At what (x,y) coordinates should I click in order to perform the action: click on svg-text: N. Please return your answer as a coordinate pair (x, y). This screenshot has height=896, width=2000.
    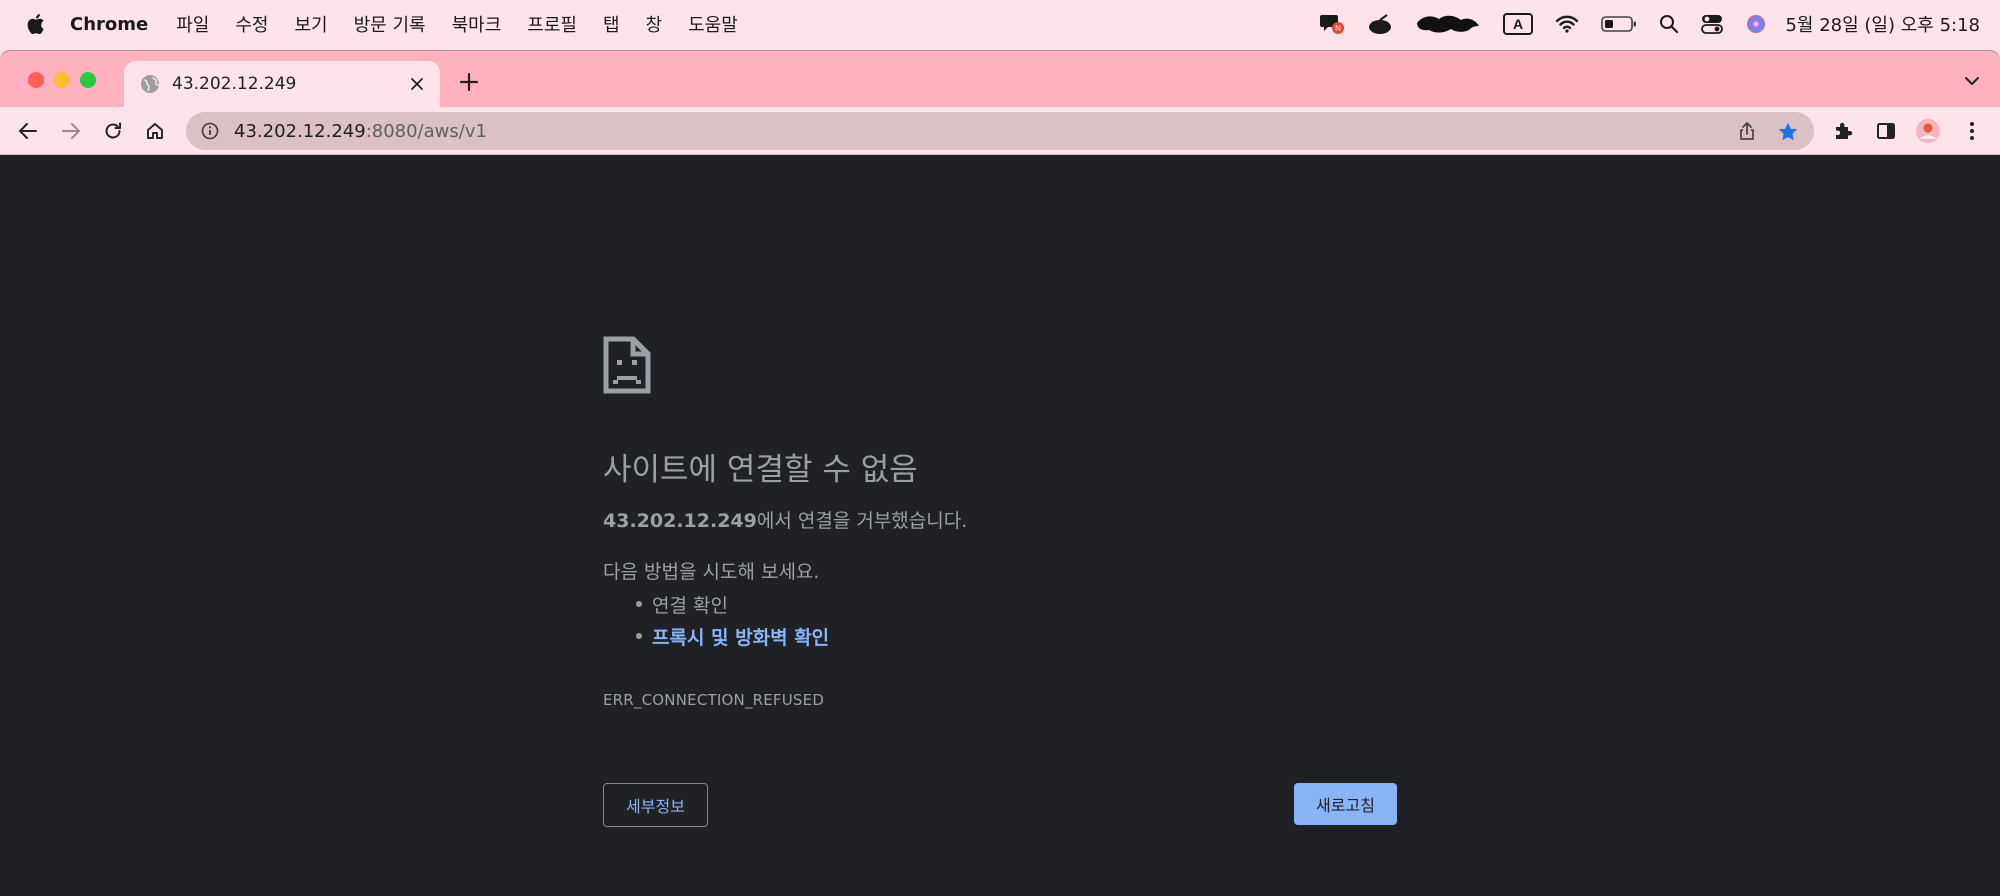
    Looking at the image, I should click on (1339, 28).